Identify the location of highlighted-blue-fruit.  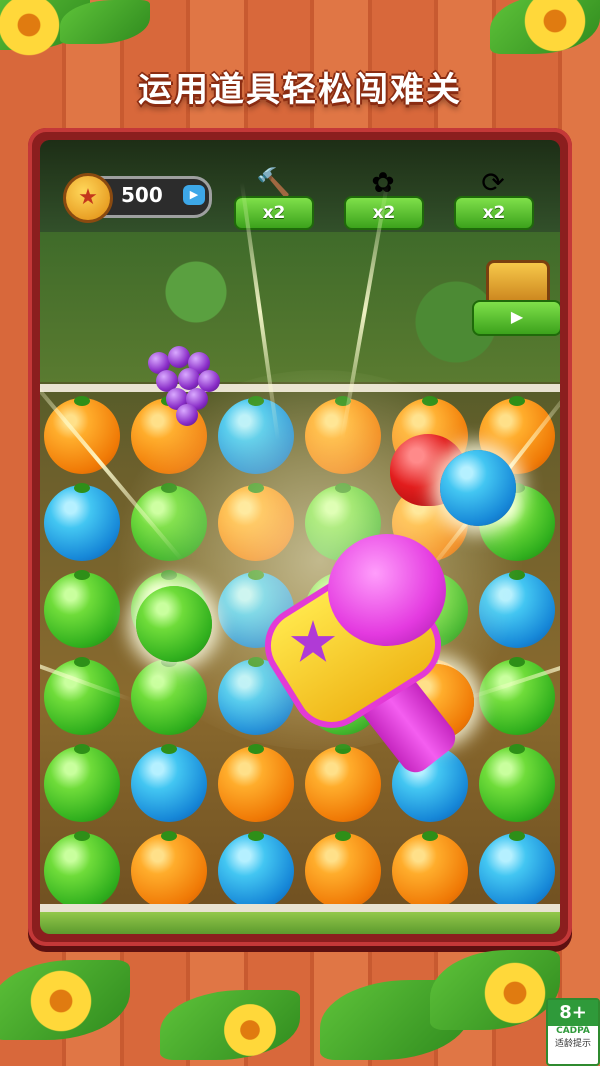
(478, 488).